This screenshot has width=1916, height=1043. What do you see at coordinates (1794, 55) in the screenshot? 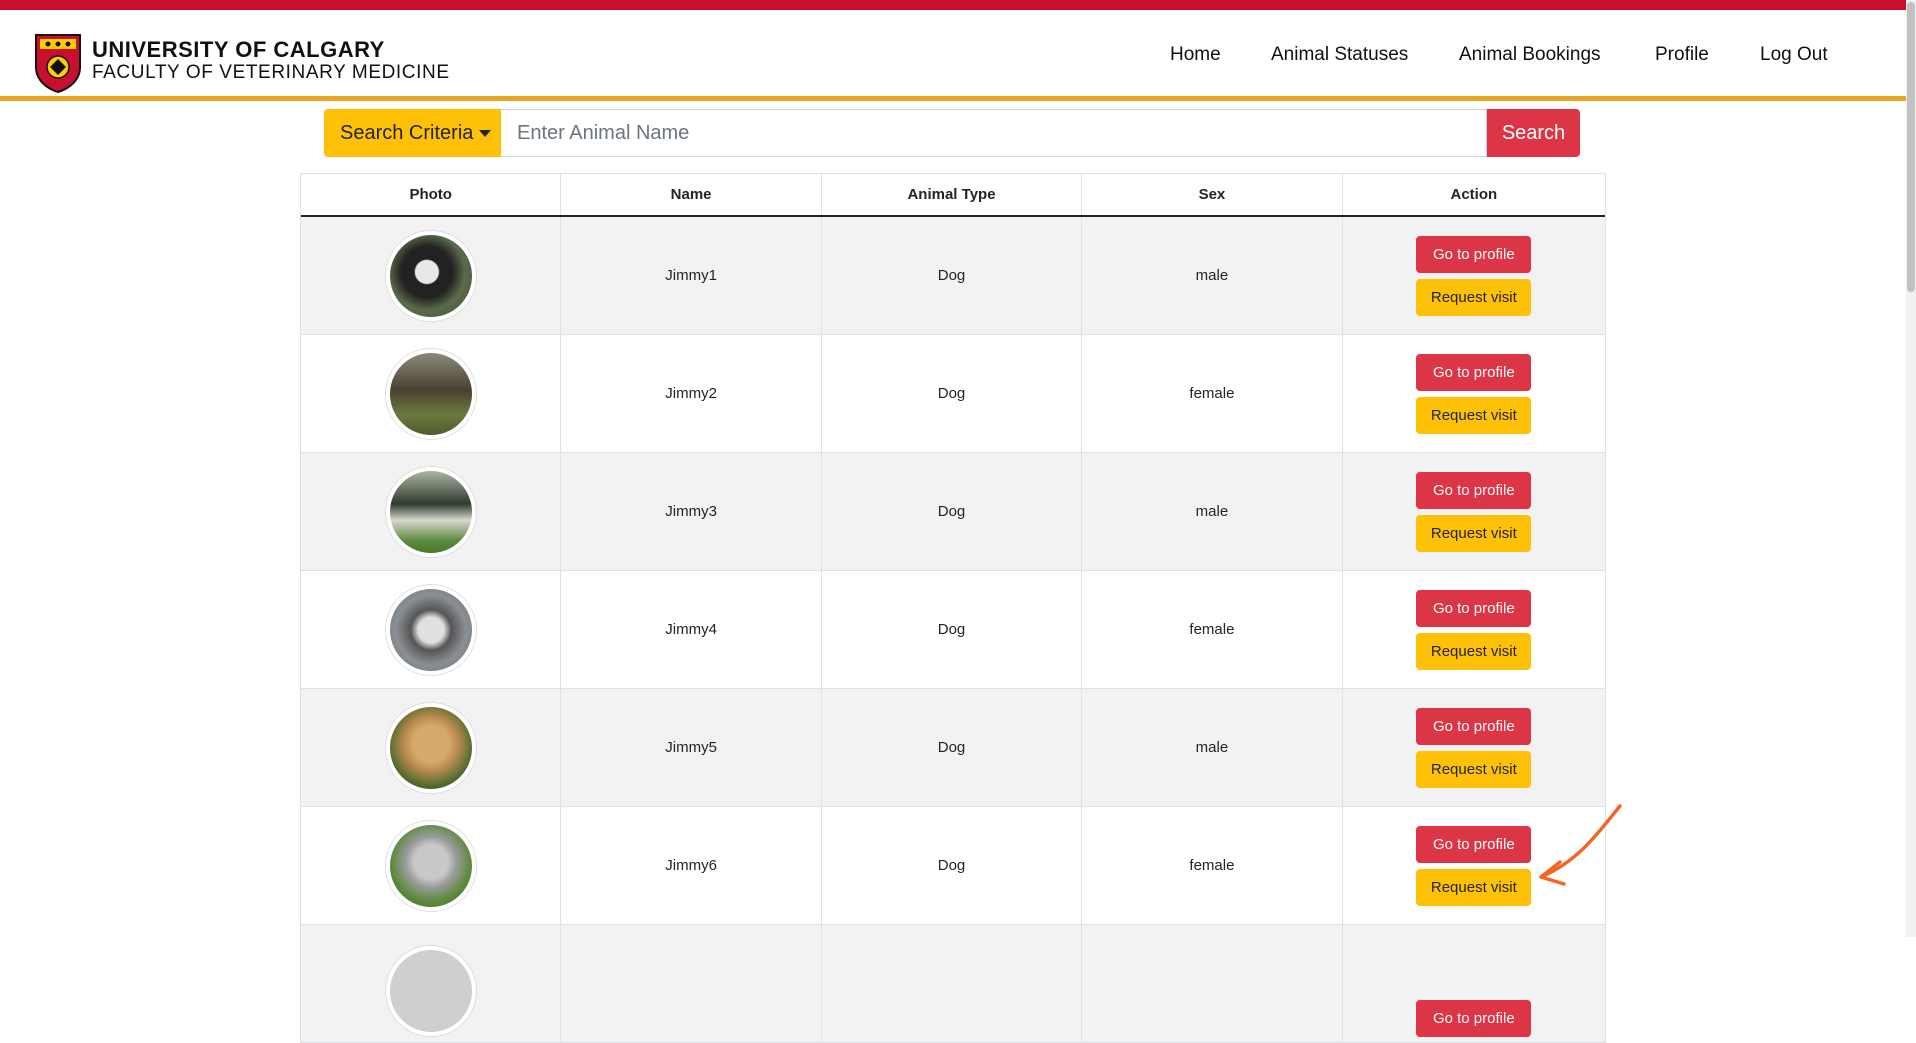
I see `nav-log-out: Log Out` at bounding box center [1794, 55].